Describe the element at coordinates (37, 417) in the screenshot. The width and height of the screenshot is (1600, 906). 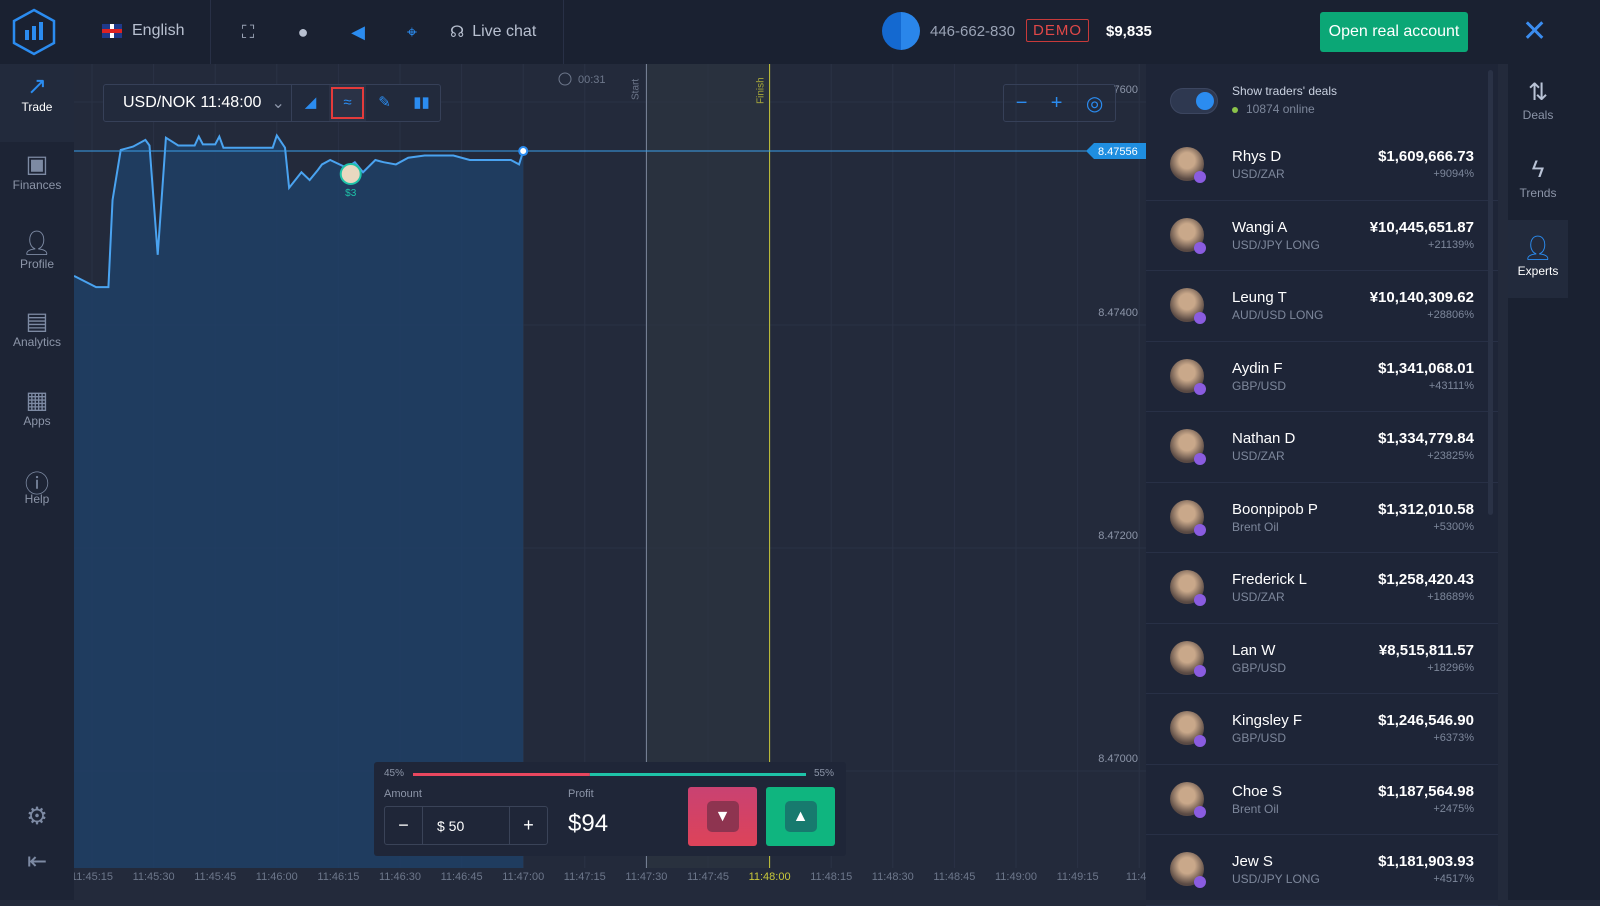
I see `sidebar-item-apps: ▦ Apps` at that location.